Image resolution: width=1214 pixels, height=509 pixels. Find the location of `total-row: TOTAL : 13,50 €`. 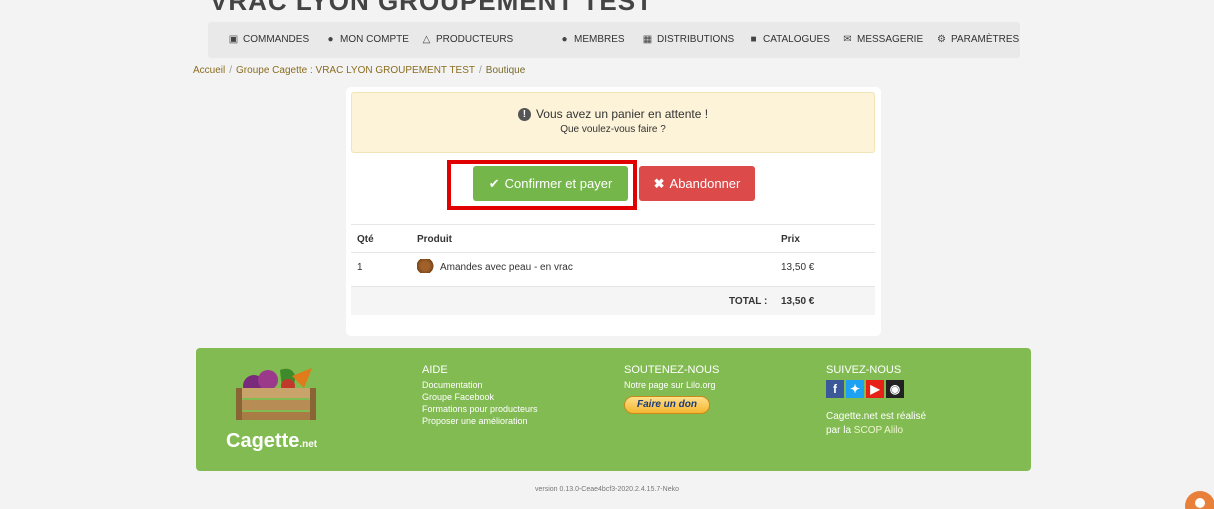

total-row: TOTAL : 13,50 € is located at coordinates (613, 300).